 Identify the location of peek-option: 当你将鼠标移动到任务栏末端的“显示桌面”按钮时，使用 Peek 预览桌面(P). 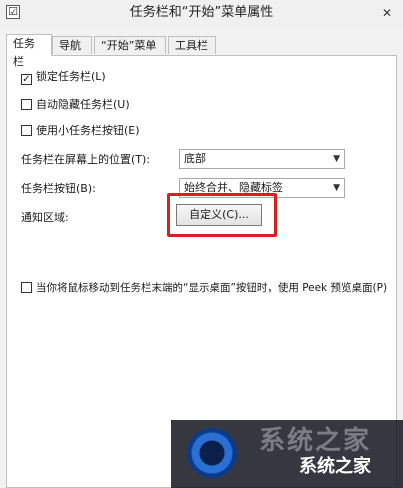
(206, 288).